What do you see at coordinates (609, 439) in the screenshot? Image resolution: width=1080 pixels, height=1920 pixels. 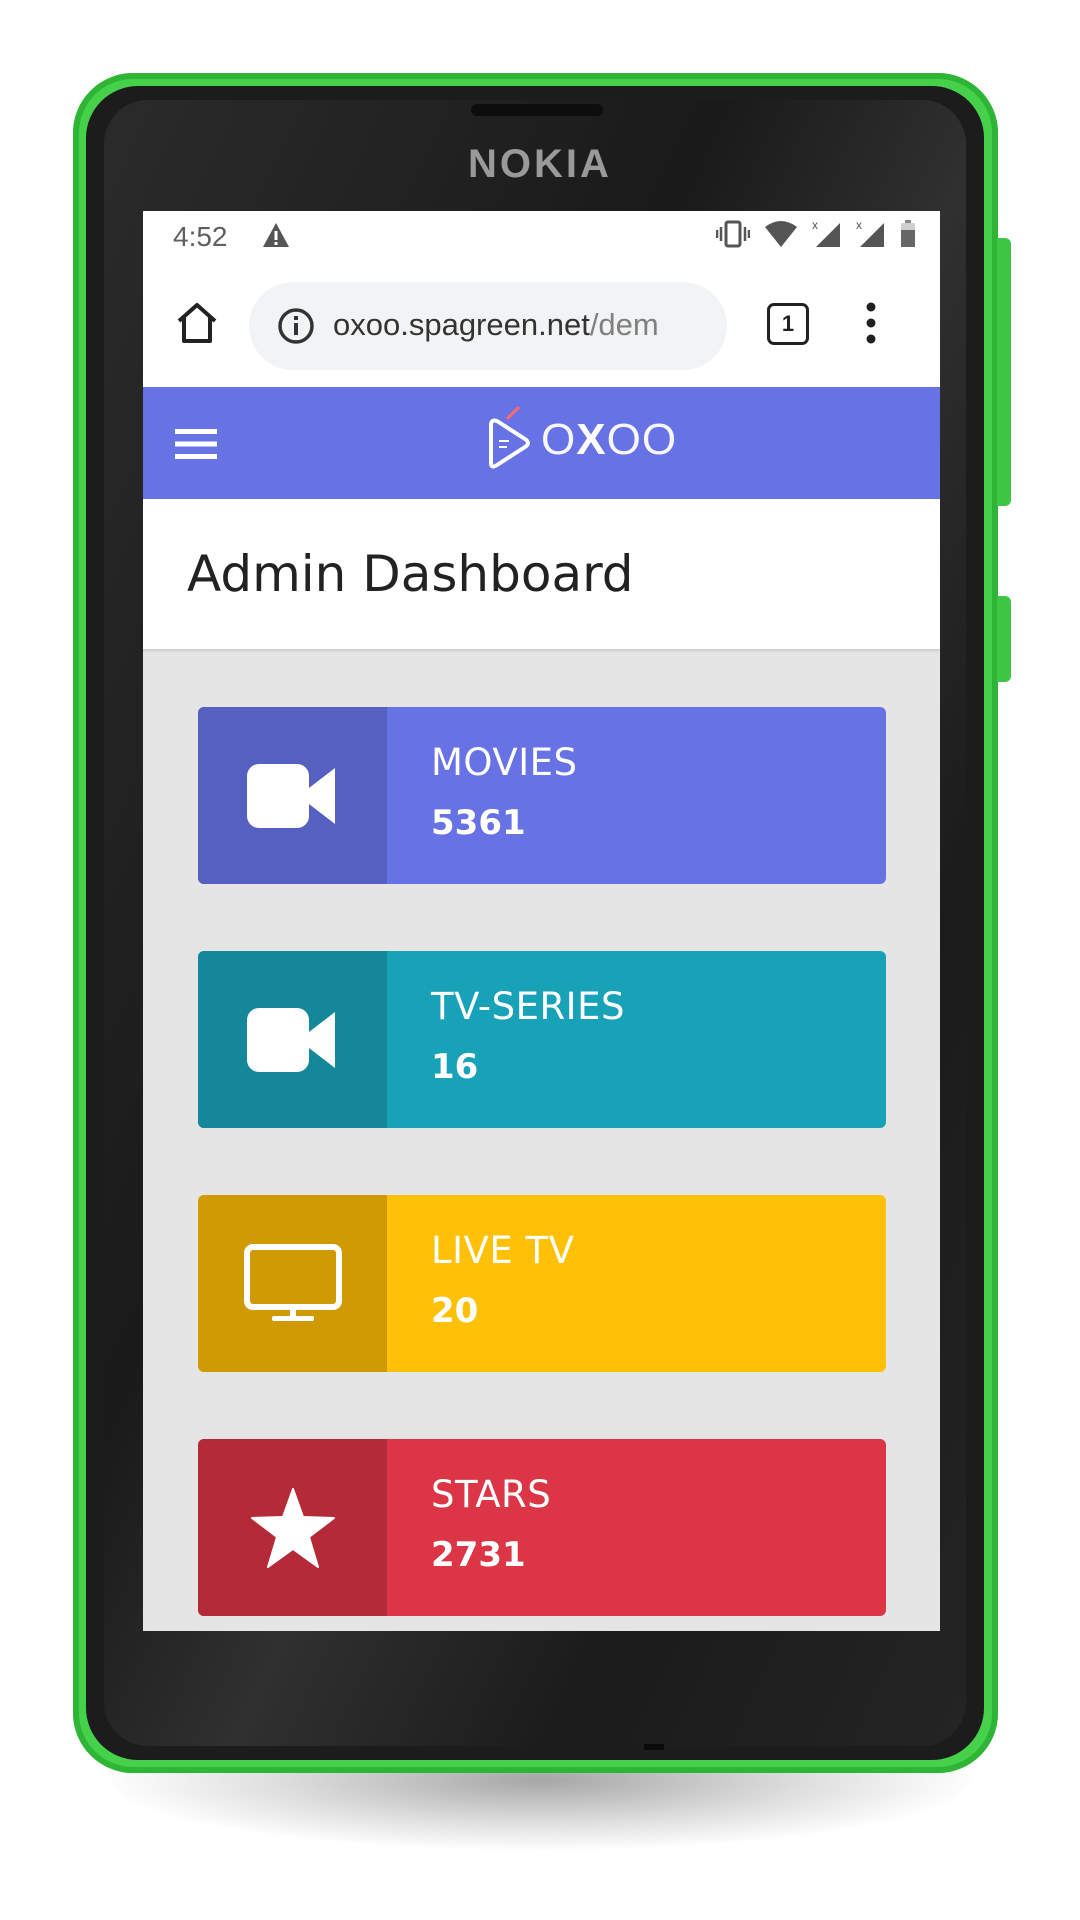 I see `logo-text: OXOO` at bounding box center [609, 439].